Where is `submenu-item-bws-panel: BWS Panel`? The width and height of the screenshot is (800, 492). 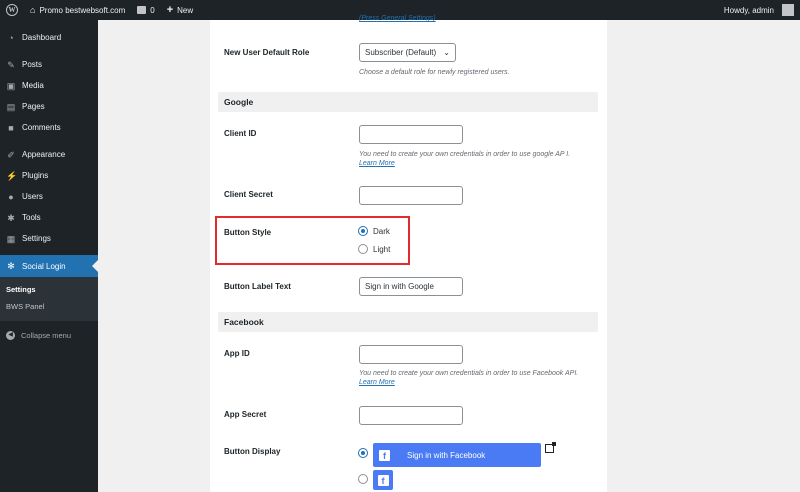
submenu-item-bws-panel: BWS Panel is located at coordinates (49, 306).